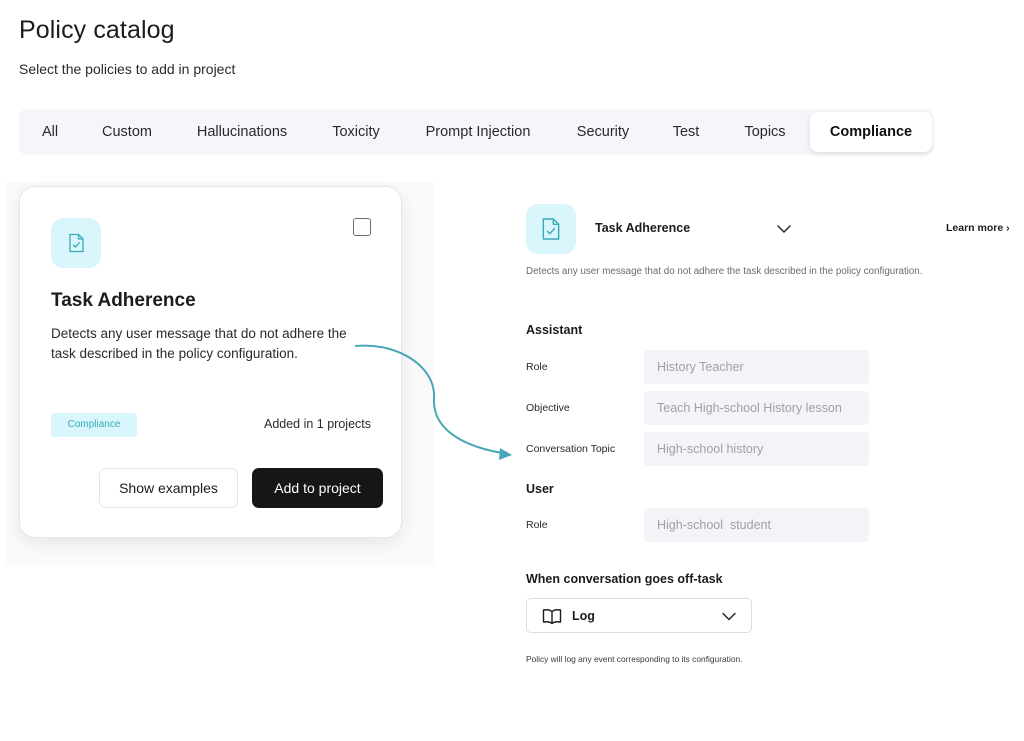  I want to click on add-to-project-button: Add to project, so click(317, 488).